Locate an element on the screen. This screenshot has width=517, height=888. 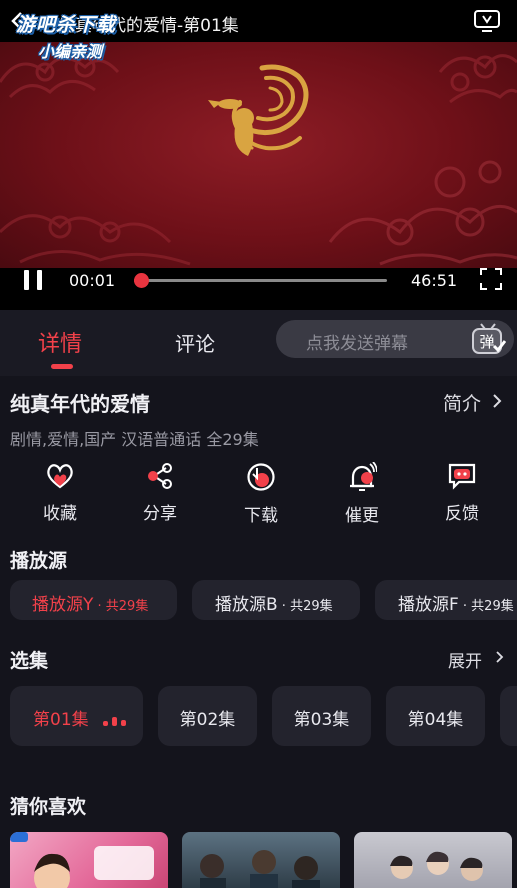
watermark-line-2: 小编亲测 is located at coordinates (70, 51).